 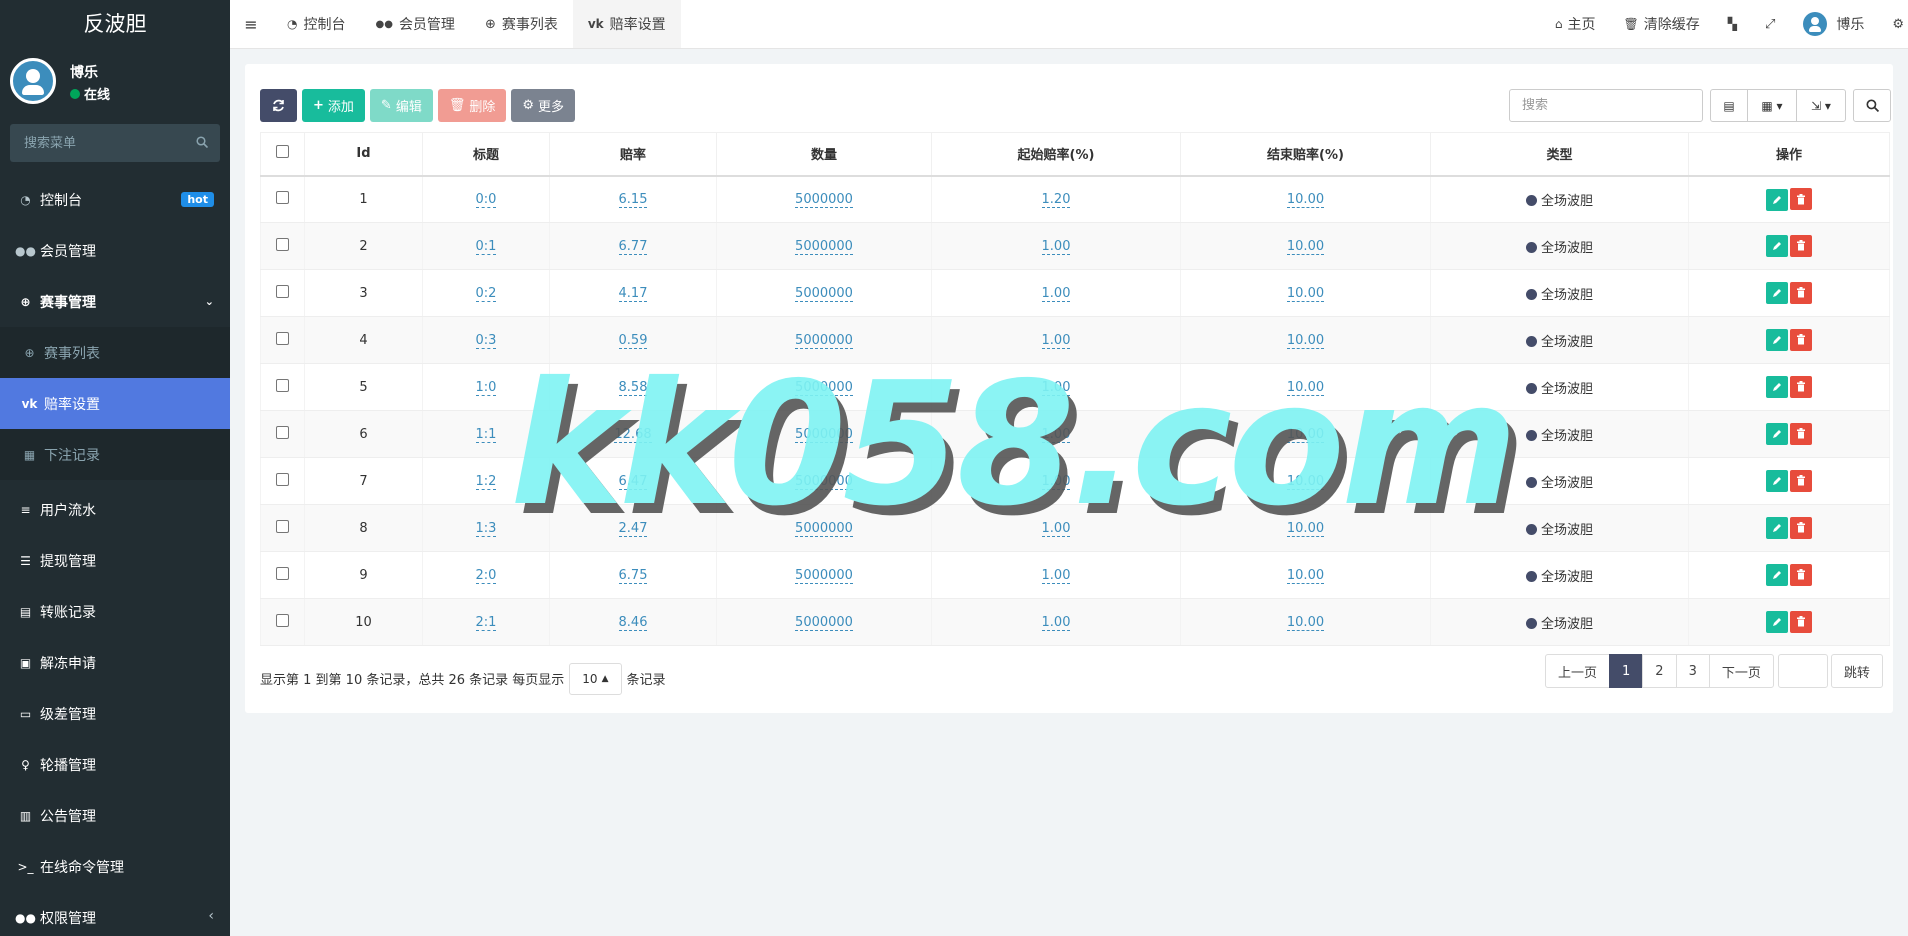 I want to click on select-all-checkbox, so click(x=282, y=152).